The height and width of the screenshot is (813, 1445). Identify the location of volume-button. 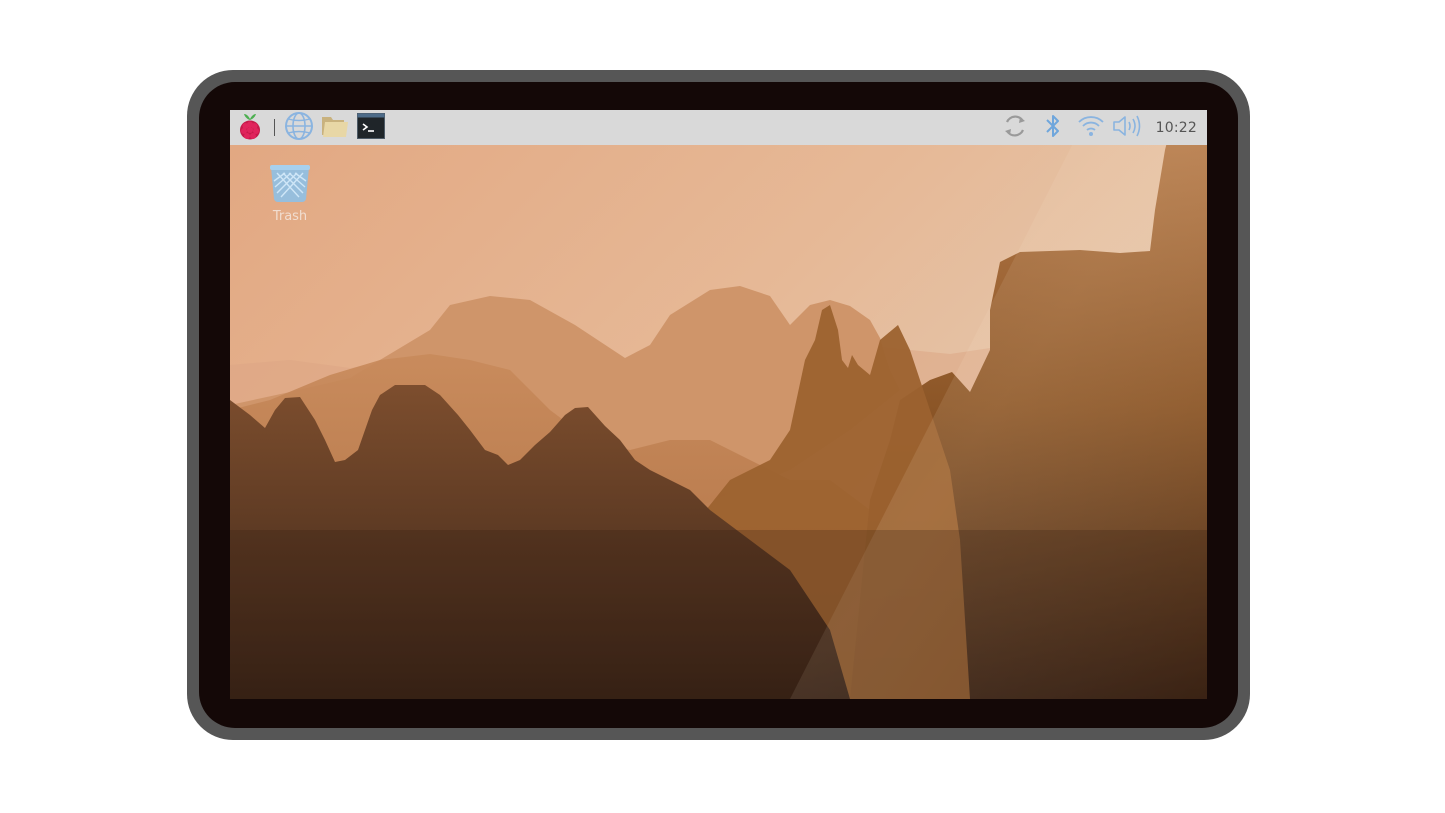
(1127, 127).